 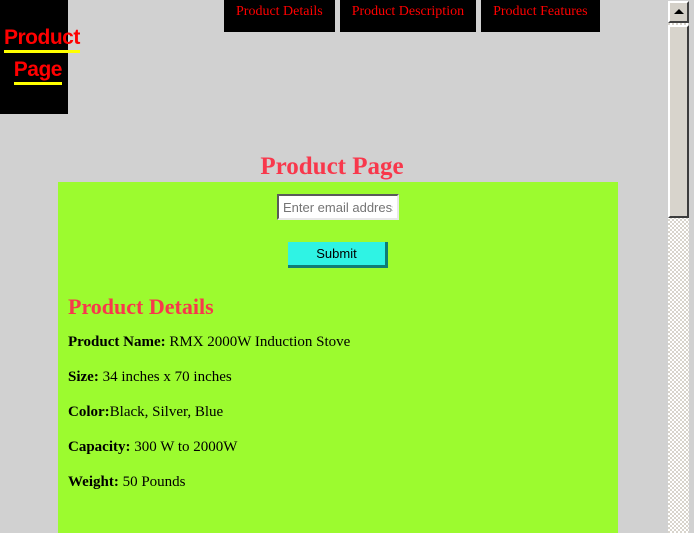 I want to click on nav-tab-product-features: Product Features, so click(x=540, y=16).